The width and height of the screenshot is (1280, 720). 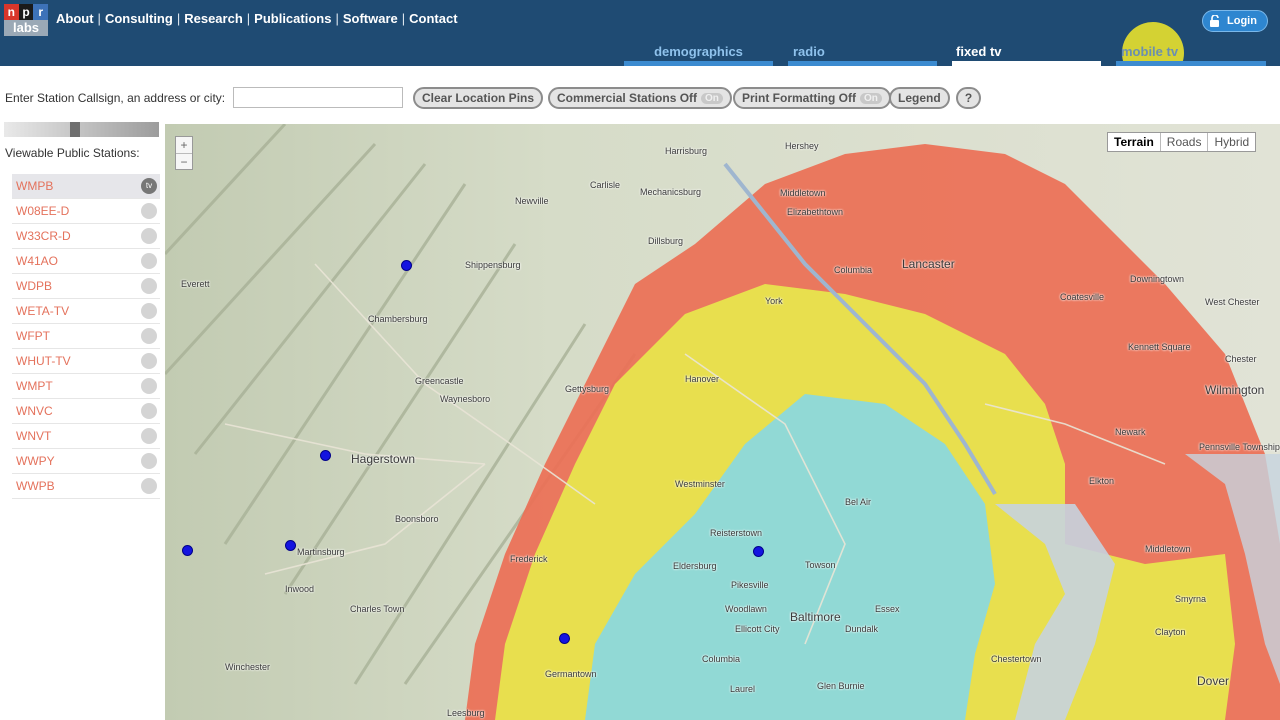 I want to click on place-label: Ellicott City, so click(x=757, y=629).